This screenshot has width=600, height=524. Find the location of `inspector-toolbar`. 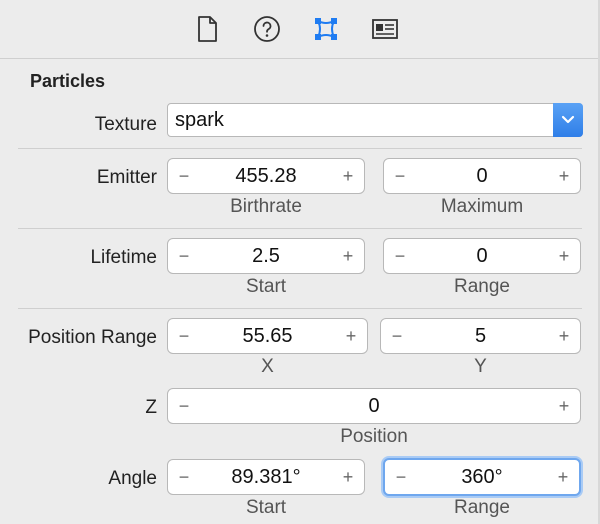

inspector-toolbar is located at coordinates (300, 29).